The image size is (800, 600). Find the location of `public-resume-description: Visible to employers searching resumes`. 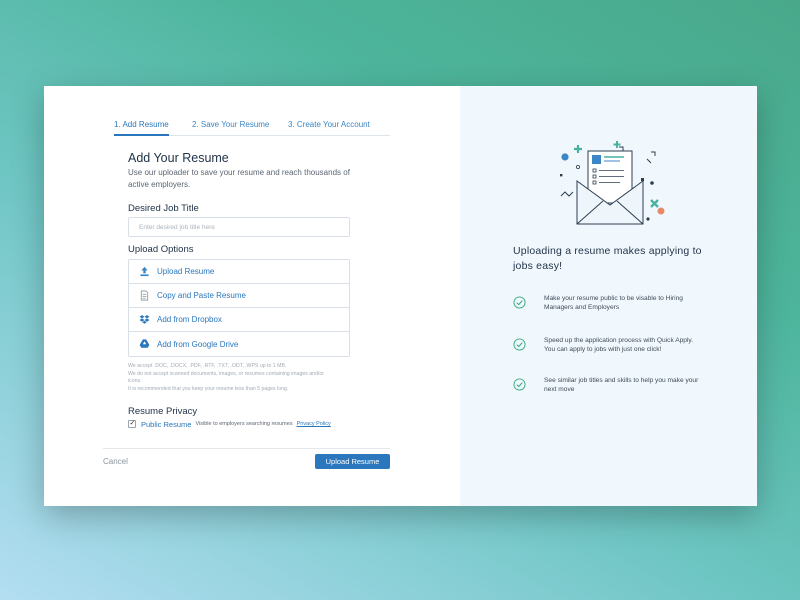

public-resume-description: Visible to employers searching resumes is located at coordinates (244, 424).